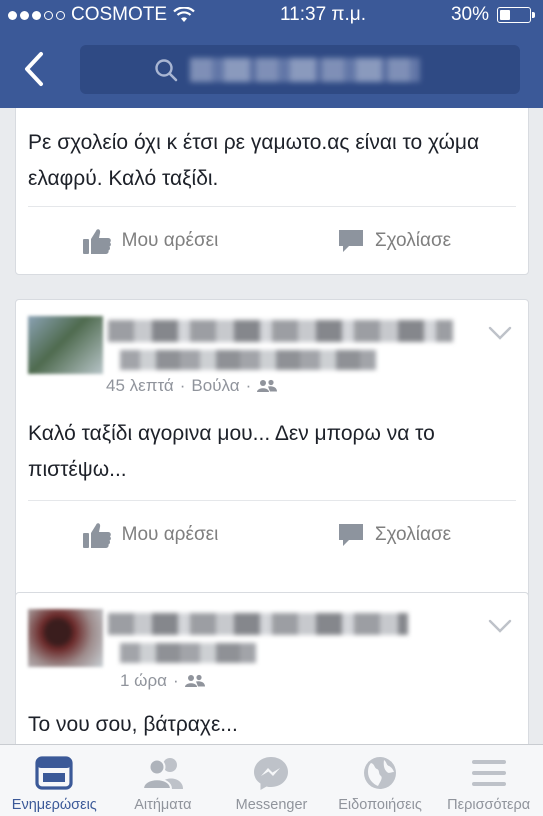 This screenshot has height=816, width=543. Describe the element at coordinates (119, 14) in the screenshot. I see `carrier-name: COSMOTE` at that location.